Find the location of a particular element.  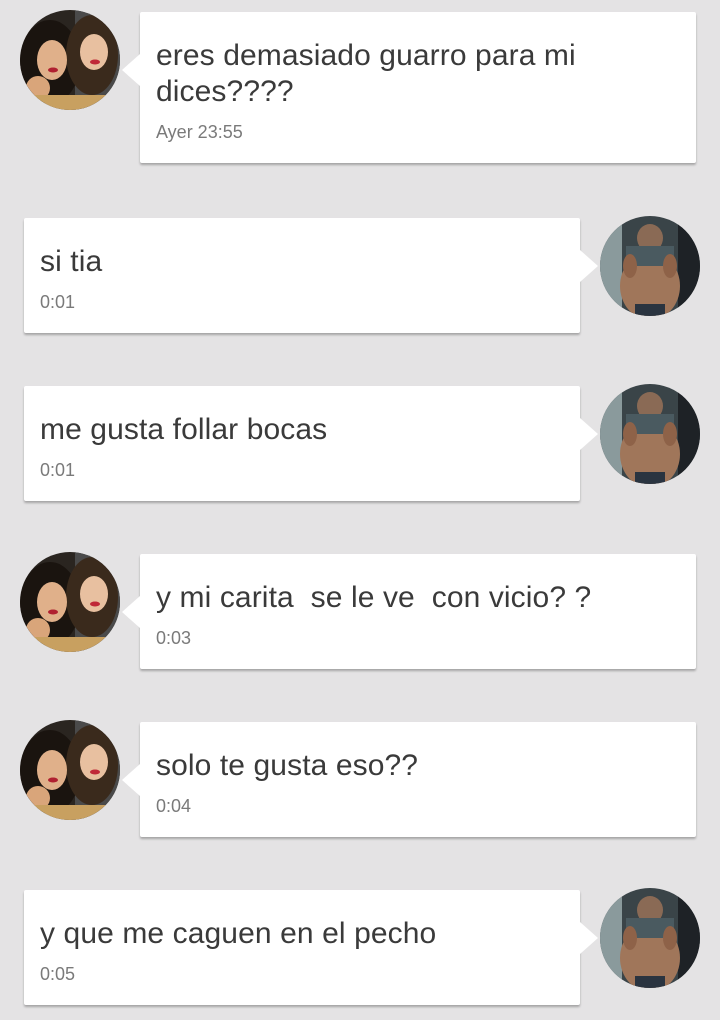

message-text: solo te gusta eso?? is located at coordinates (287, 765).